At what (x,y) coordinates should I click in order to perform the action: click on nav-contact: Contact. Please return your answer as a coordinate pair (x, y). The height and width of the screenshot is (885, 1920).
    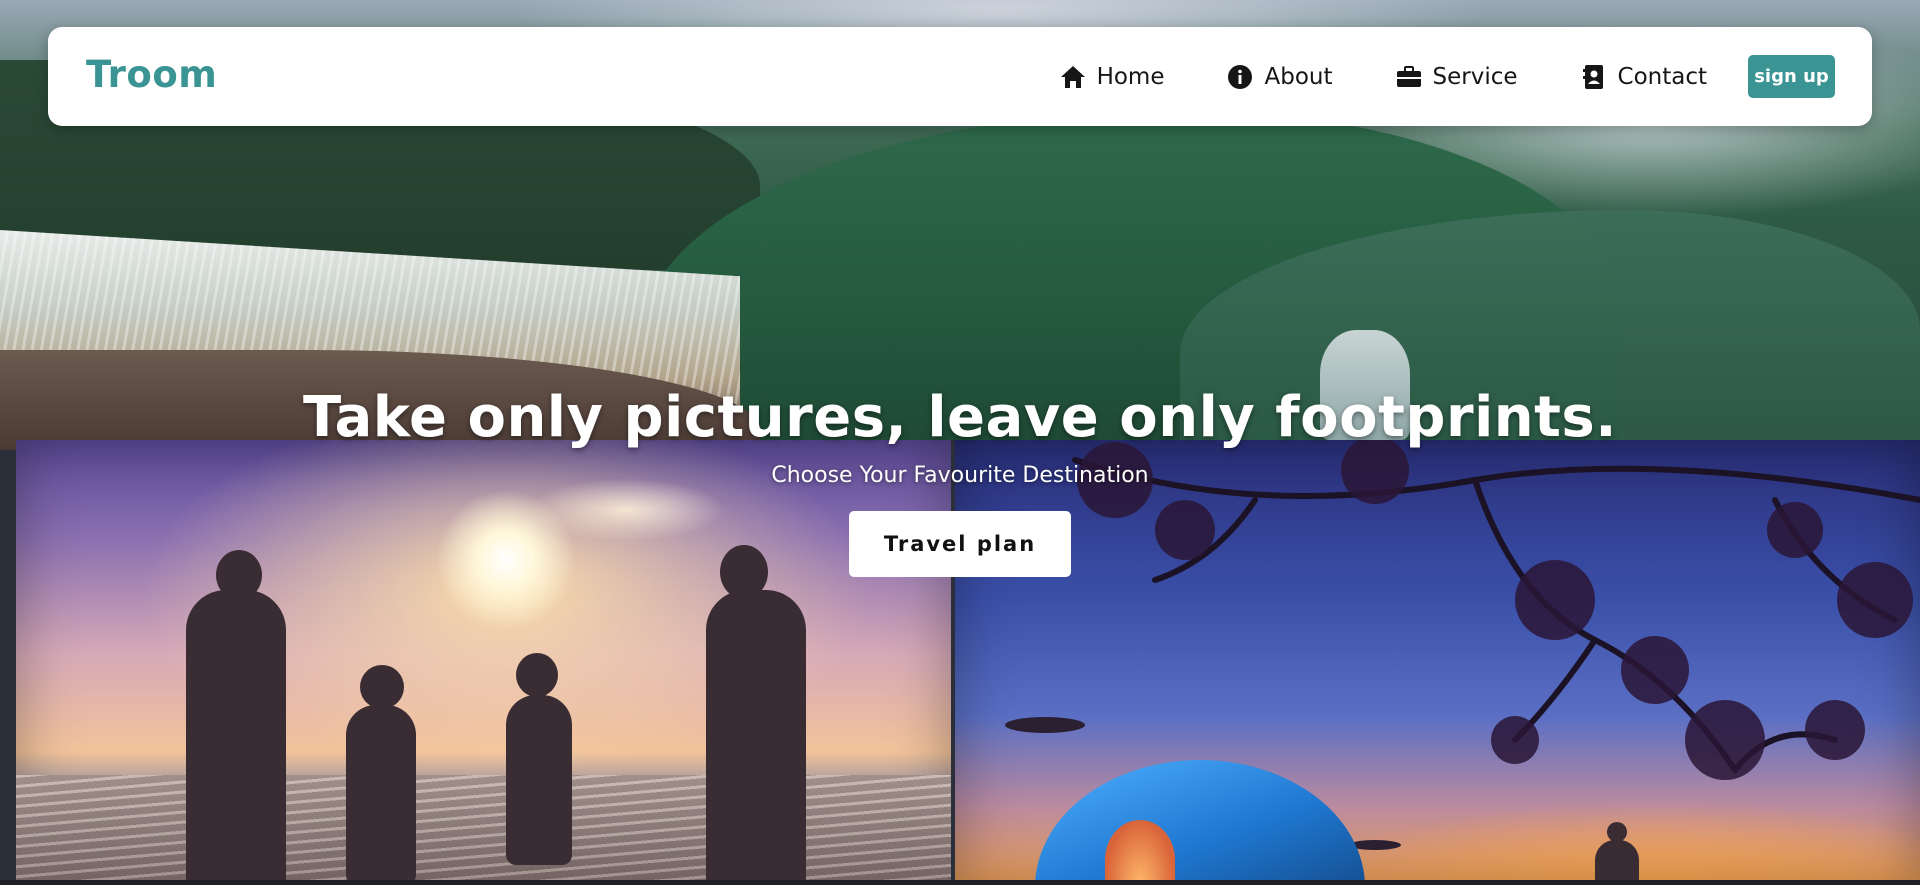
    Looking at the image, I should click on (1643, 77).